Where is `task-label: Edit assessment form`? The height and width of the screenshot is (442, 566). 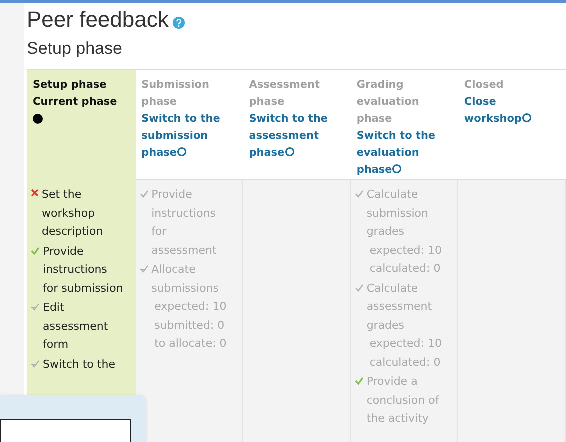
task-label: Edit assessment form is located at coordinates (76, 326).